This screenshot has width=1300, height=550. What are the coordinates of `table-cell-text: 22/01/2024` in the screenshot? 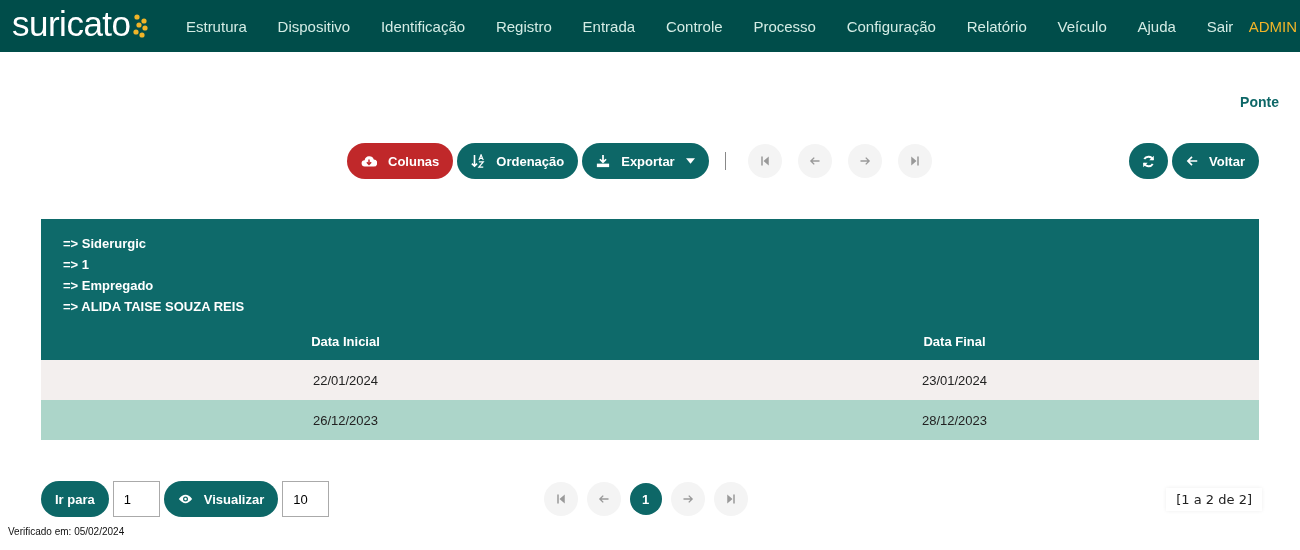 It's located at (345, 380).